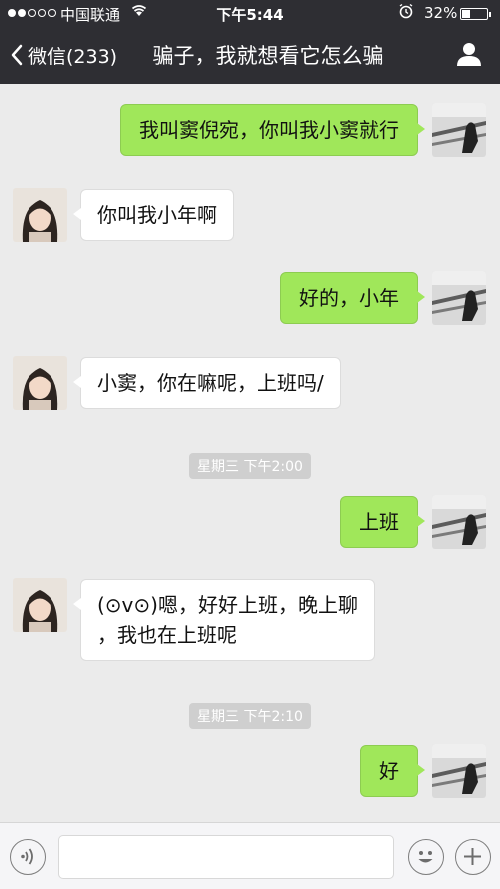 This screenshot has height=889, width=500. I want to click on emoji-icon, so click(426, 857).